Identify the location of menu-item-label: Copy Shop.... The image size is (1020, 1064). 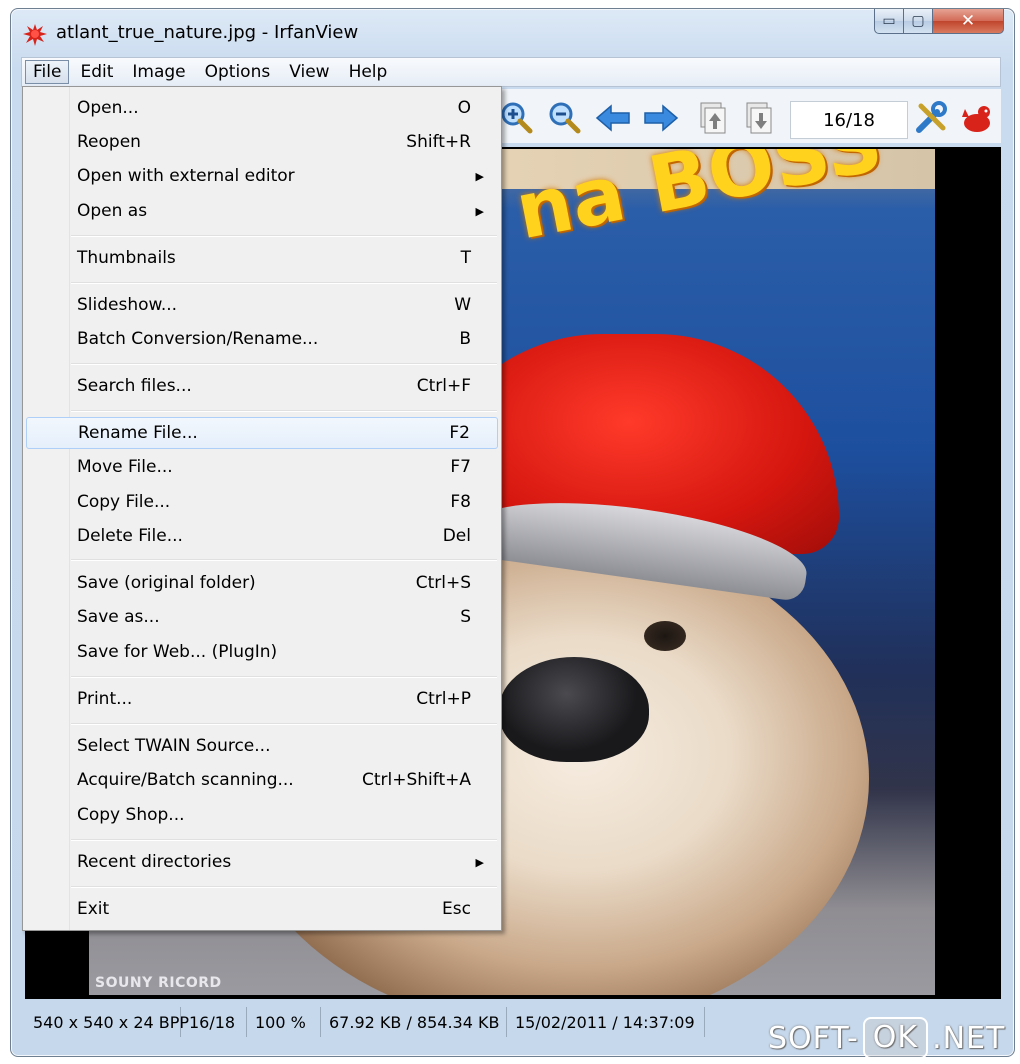
(131, 815).